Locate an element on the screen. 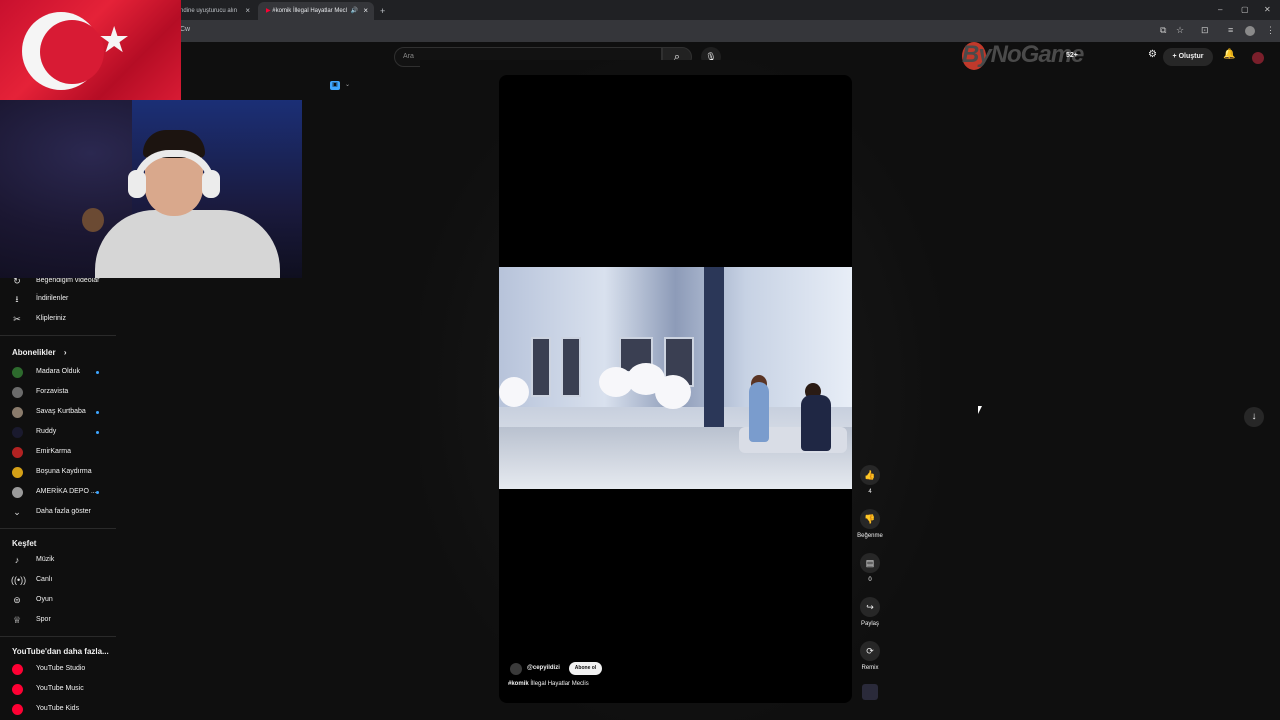  sidebar-item-label: YouTube Studio is located at coordinates (61, 668).